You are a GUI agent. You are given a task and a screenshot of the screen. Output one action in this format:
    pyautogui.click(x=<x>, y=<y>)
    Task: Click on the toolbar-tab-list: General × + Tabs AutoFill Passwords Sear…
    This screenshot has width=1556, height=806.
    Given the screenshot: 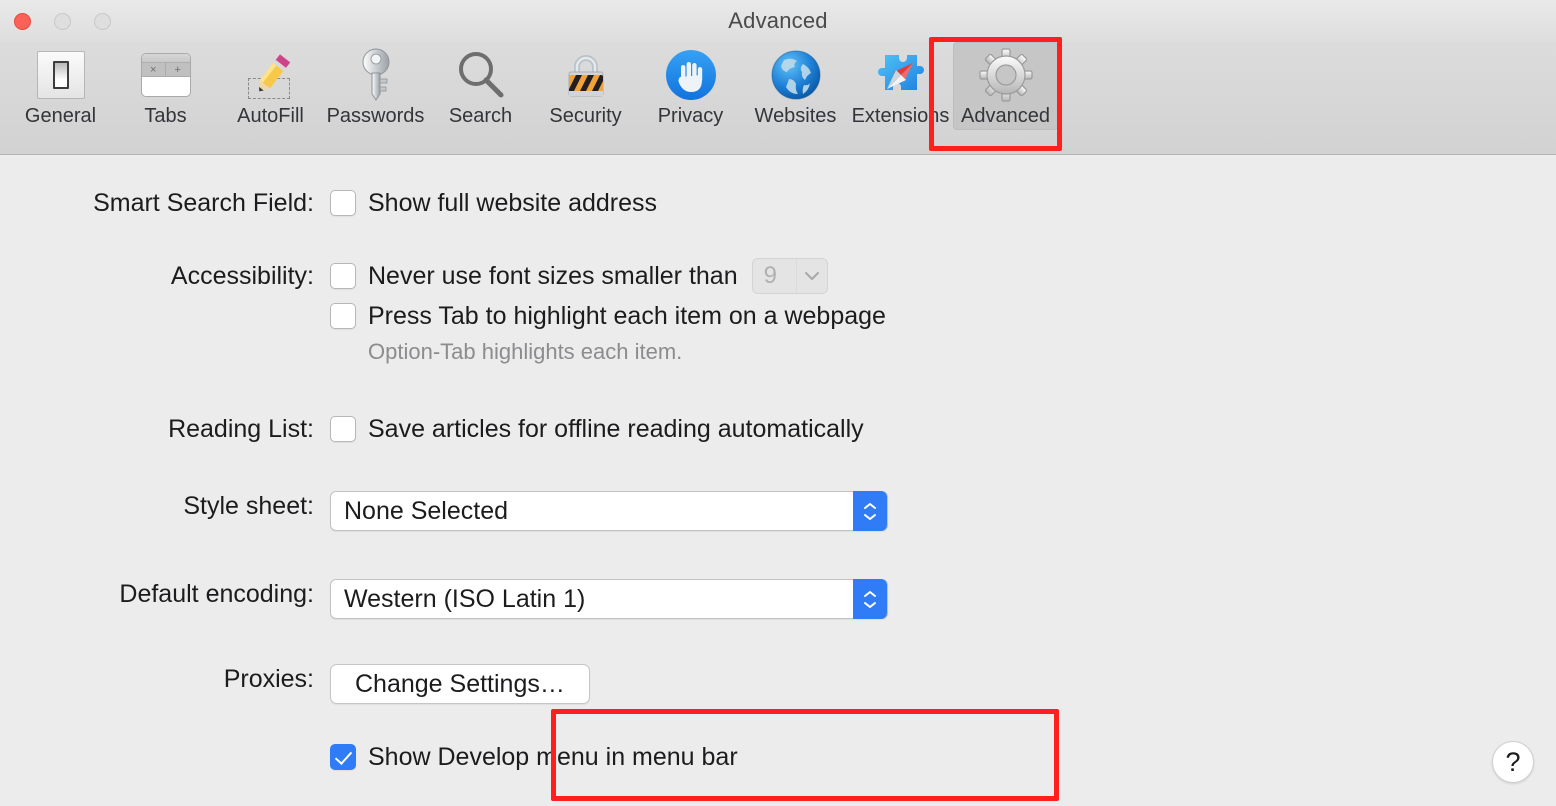 What is the action you would take?
    pyautogui.click(x=533, y=86)
    